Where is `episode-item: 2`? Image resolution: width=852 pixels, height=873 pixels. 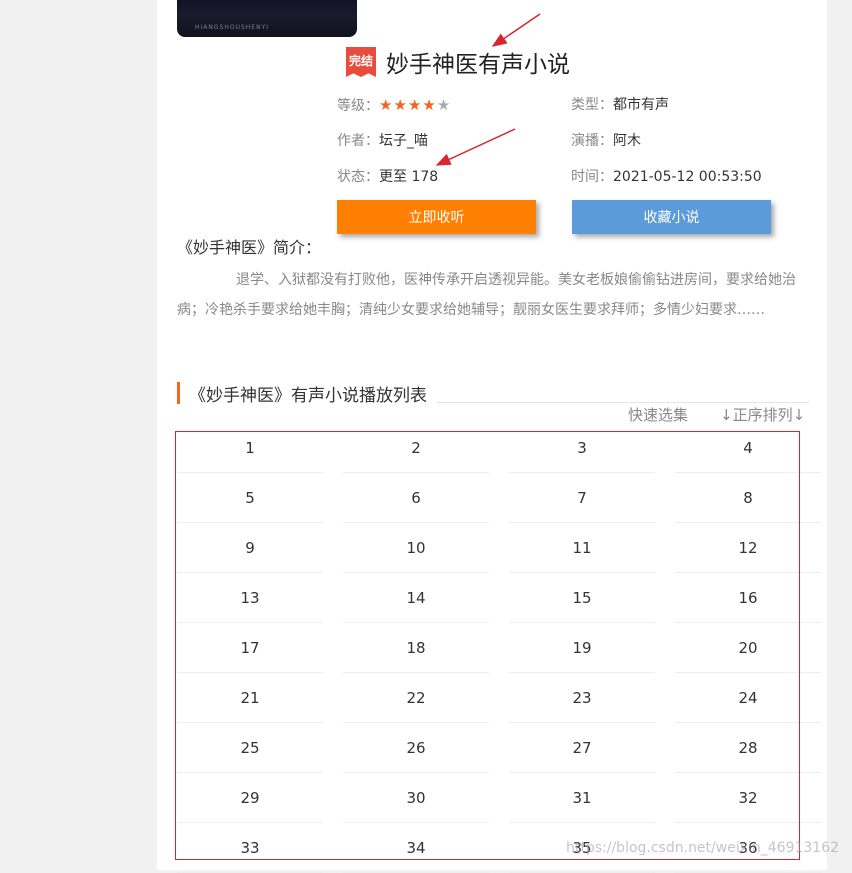
episode-item: 2 is located at coordinates (416, 448).